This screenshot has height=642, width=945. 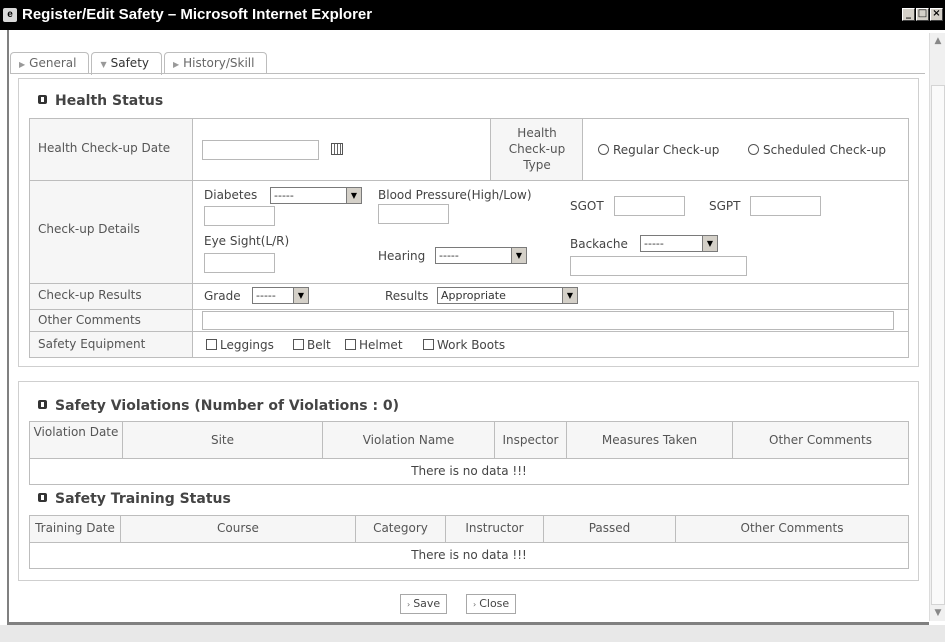 What do you see at coordinates (260, 150) in the screenshot?
I see `checkup-date-input` at bounding box center [260, 150].